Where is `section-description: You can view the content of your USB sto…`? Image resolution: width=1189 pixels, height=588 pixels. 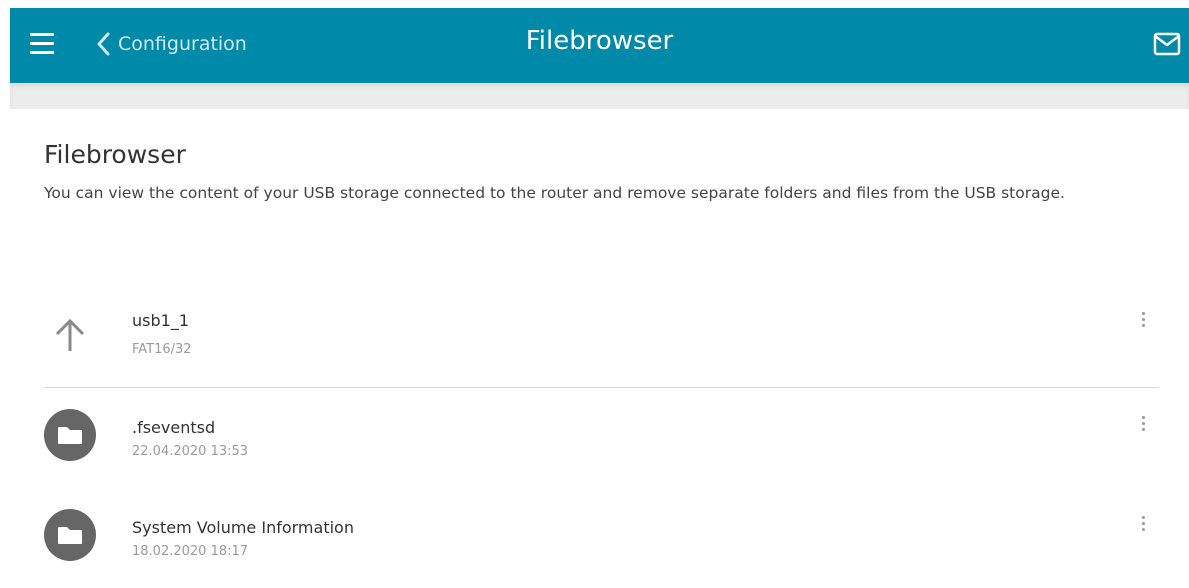 section-description: You can view the content of your USB sto… is located at coordinates (554, 193).